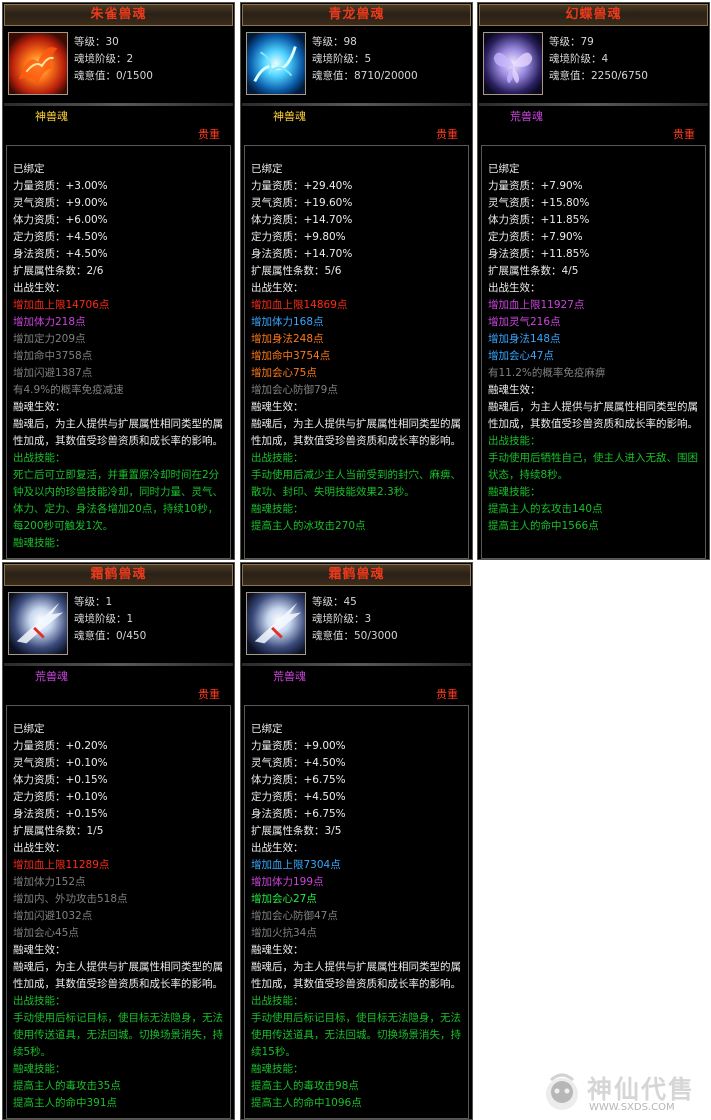 Image resolution: width=711 pixels, height=1120 pixels. I want to click on attribute-line: 提高主人的冰攻击270点, so click(308, 526).